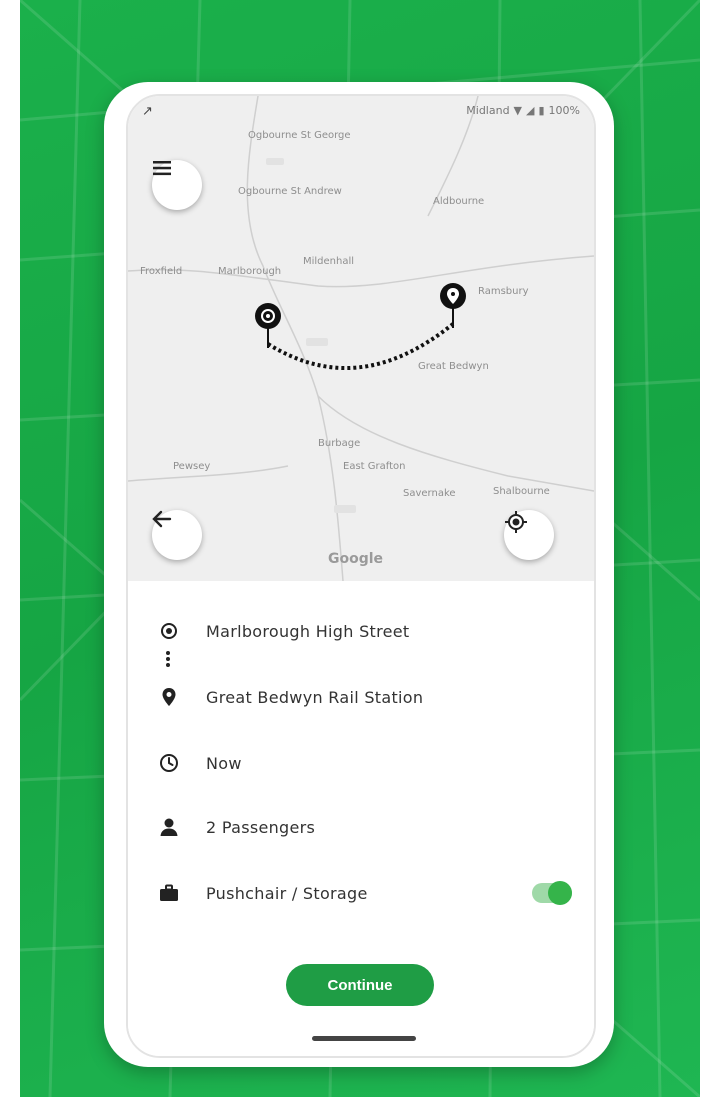 The height and width of the screenshot is (1097, 710). What do you see at coordinates (315, 697) in the screenshot?
I see `destination-label: Great Bedwyn Rail Station` at bounding box center [315, 697].